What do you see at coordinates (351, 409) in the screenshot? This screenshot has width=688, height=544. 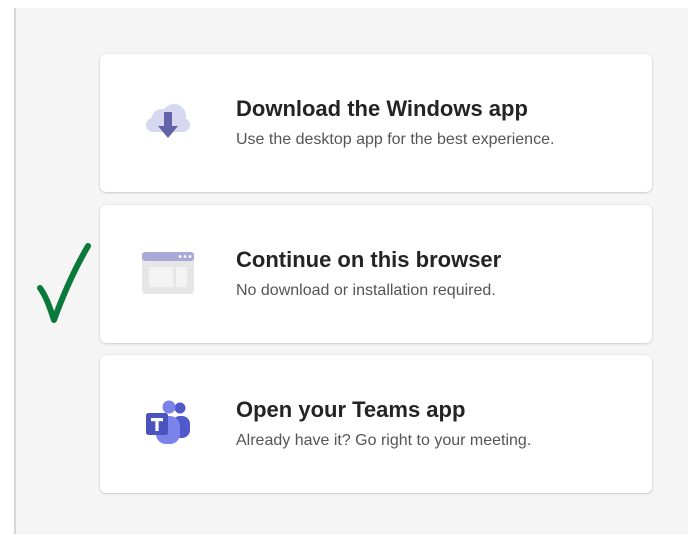 I see `option-title: Open your Teams app` at bounding box center [351, 409].